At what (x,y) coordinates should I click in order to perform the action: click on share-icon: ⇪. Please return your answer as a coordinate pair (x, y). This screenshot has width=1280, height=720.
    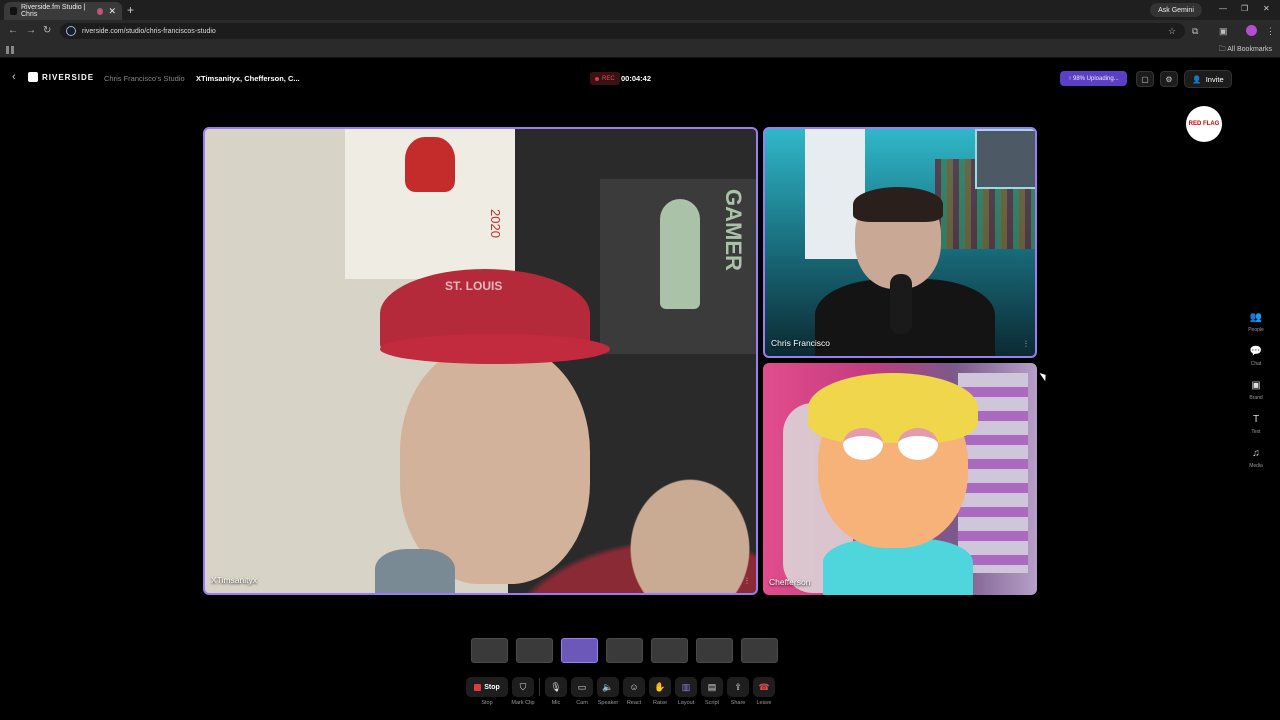
    Looking at the image, I should click on (738, 686).